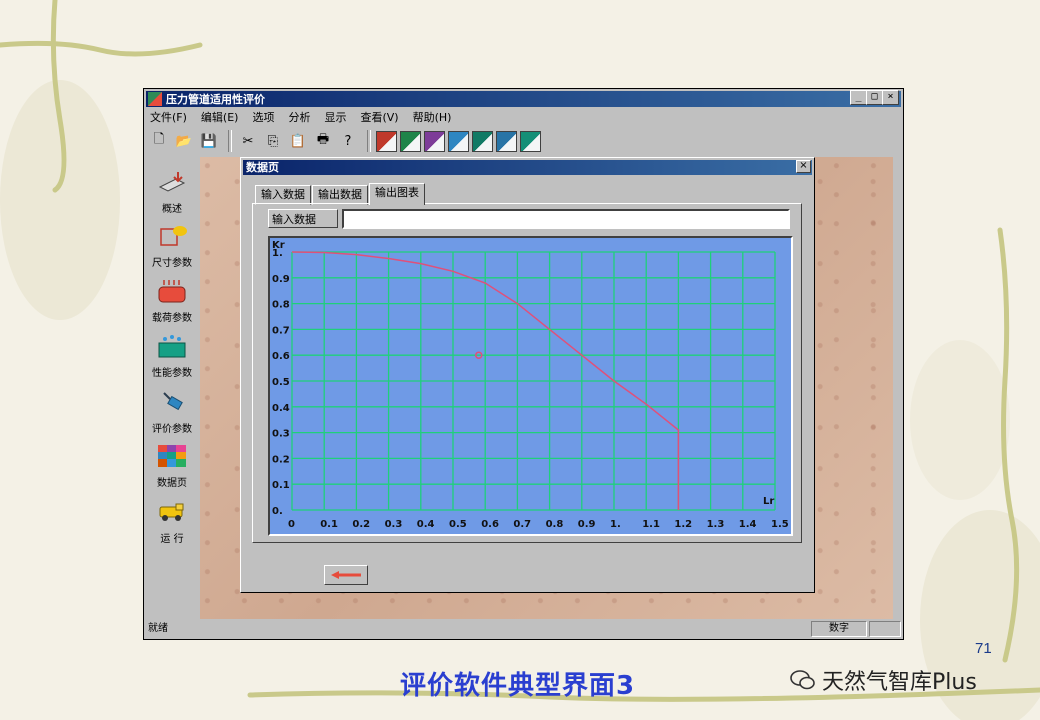  Describe the element at coordinates (172, 388) in the screenshot. I see `module-sidebar: 概述 尺寸参数 载荷参数 性能参数 评价参数 数据页 运 行` at that location.